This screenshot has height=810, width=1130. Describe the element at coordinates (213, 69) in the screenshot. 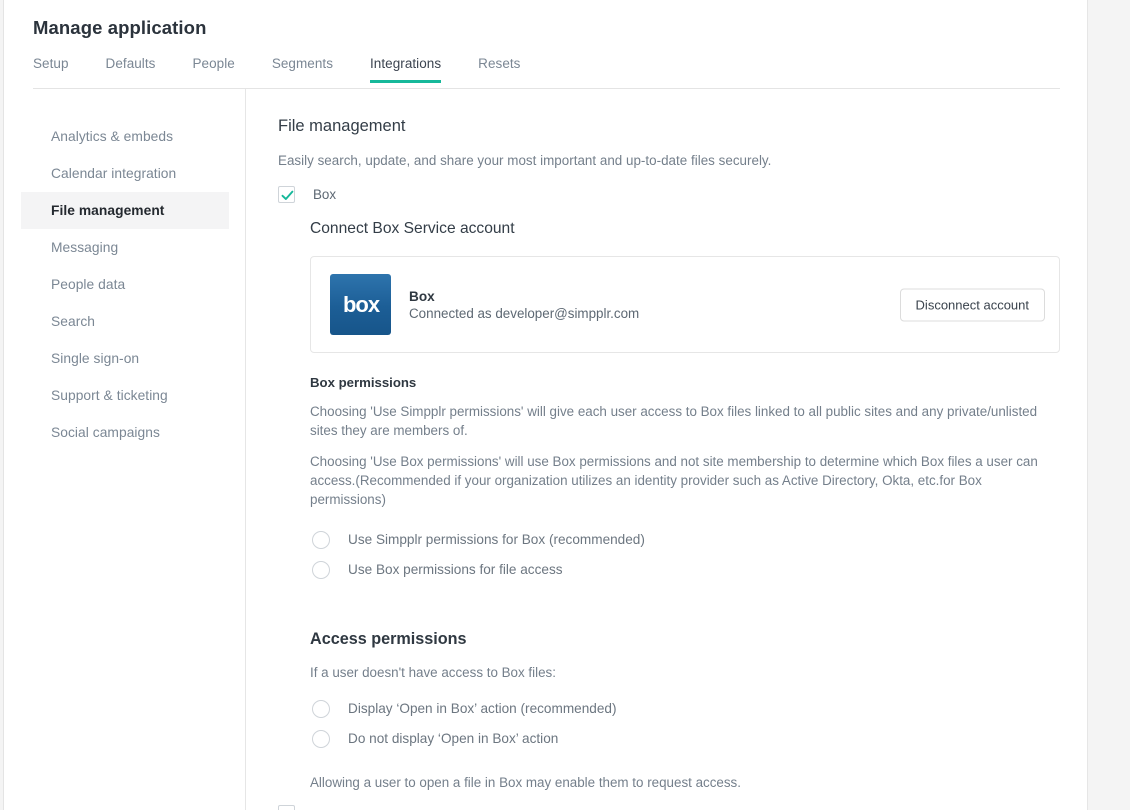

I see `tab-people: People` at that location.